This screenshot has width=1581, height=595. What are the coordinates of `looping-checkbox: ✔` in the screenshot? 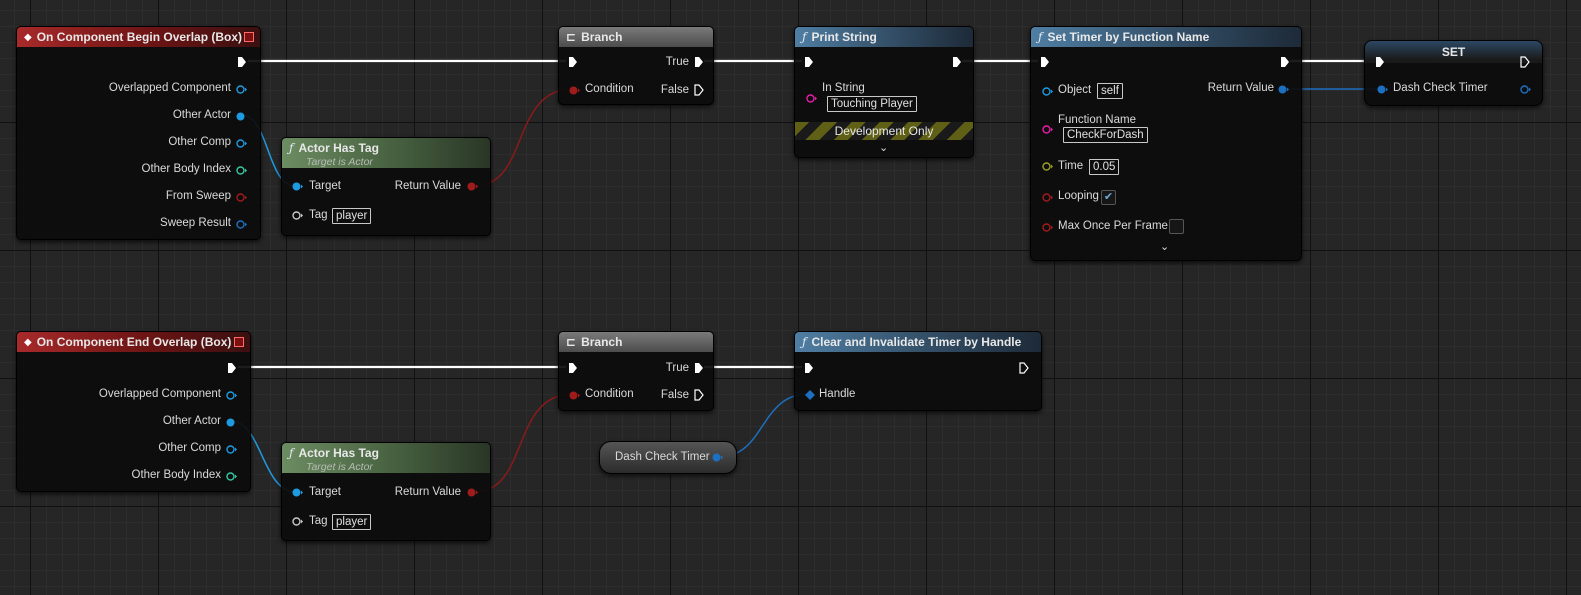 It's located at (1108, 197).